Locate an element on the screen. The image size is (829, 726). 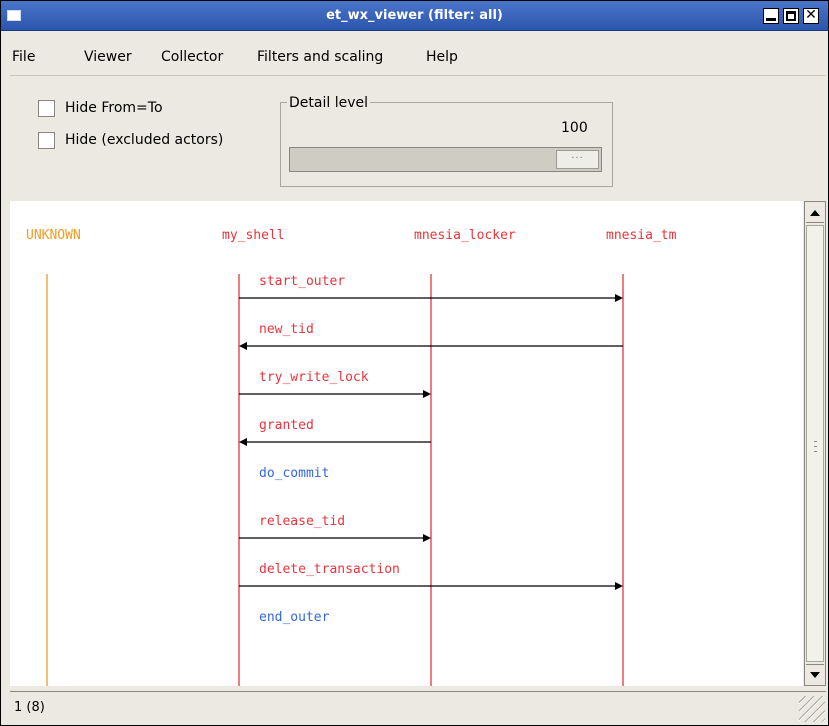
scroll-down-button is located at coordinates (815, 674).